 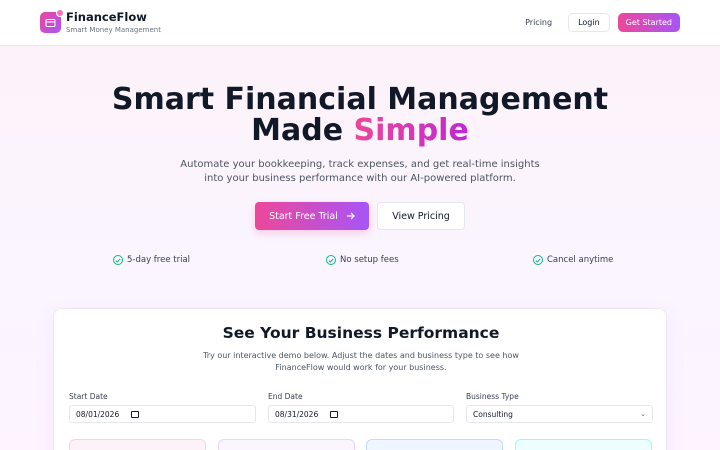 What do you see at coordinates (360, 99) in the screenshot?
I see `hero-title-line1: Smart Financial Management` at bounding box center [360, 99].